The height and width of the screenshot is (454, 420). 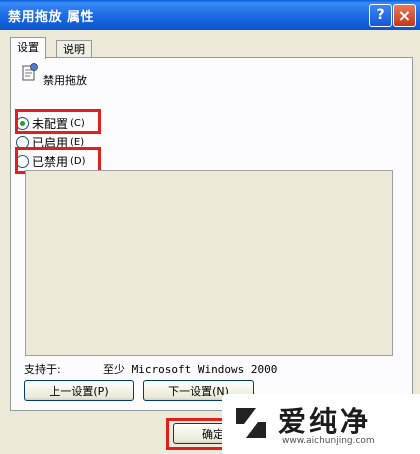 I want to click on window-title: 禁用拖放 属性, so click(x=51, y=17).